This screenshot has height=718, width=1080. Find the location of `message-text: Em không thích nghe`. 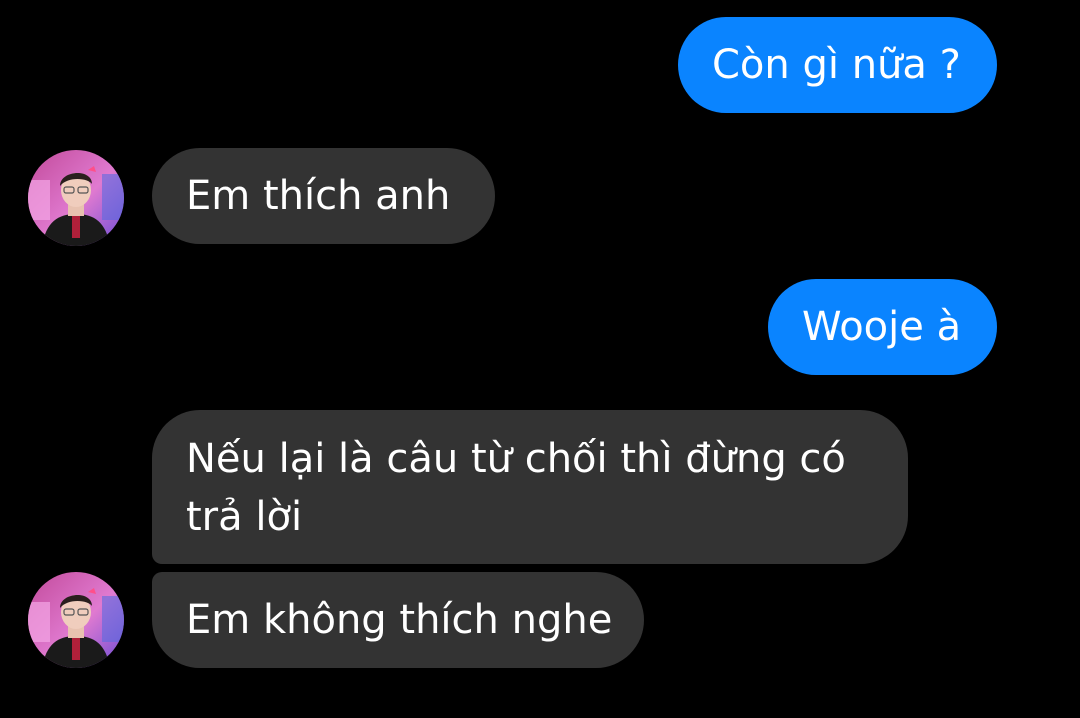

message-text: Em không thích nghe is located at coordinates (399, 620).